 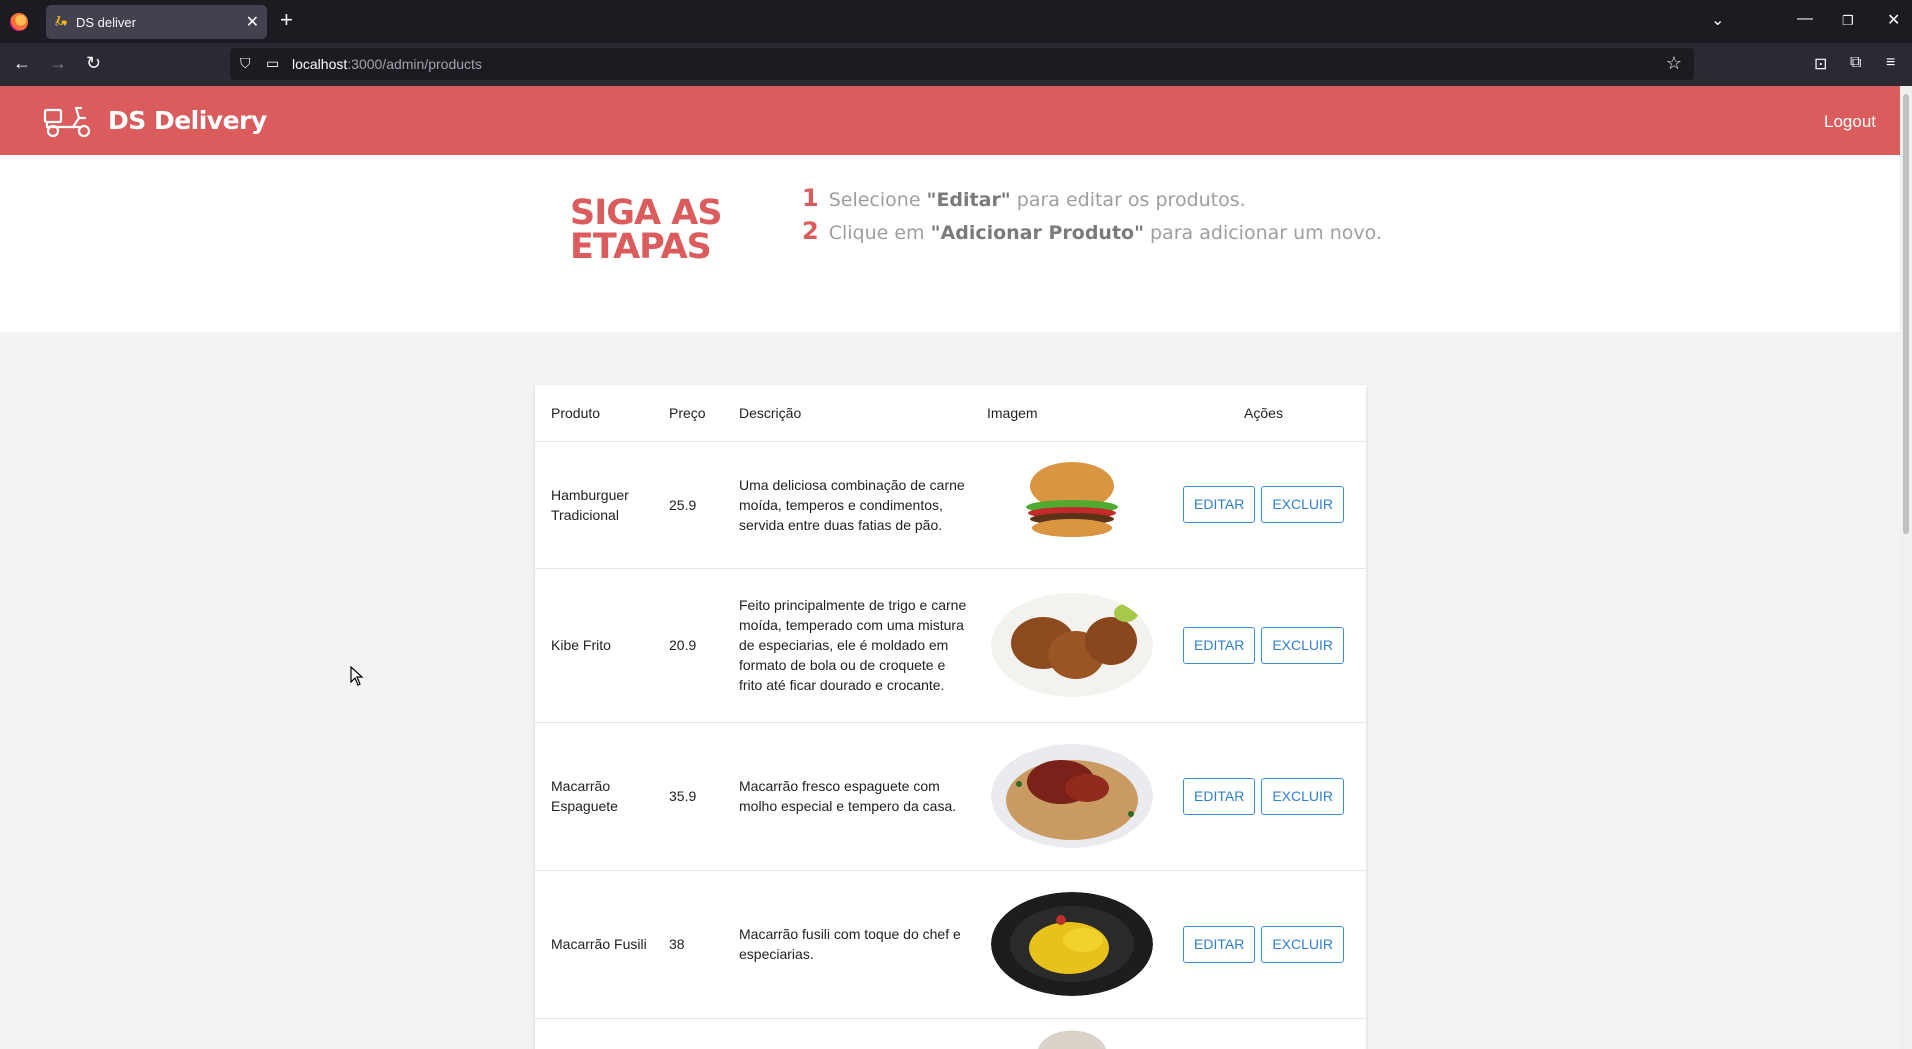 What do you see at coordinates (1850, 122) in the screenshot?
I see `logout-link: Logout` at bounding box center [1850, 122].